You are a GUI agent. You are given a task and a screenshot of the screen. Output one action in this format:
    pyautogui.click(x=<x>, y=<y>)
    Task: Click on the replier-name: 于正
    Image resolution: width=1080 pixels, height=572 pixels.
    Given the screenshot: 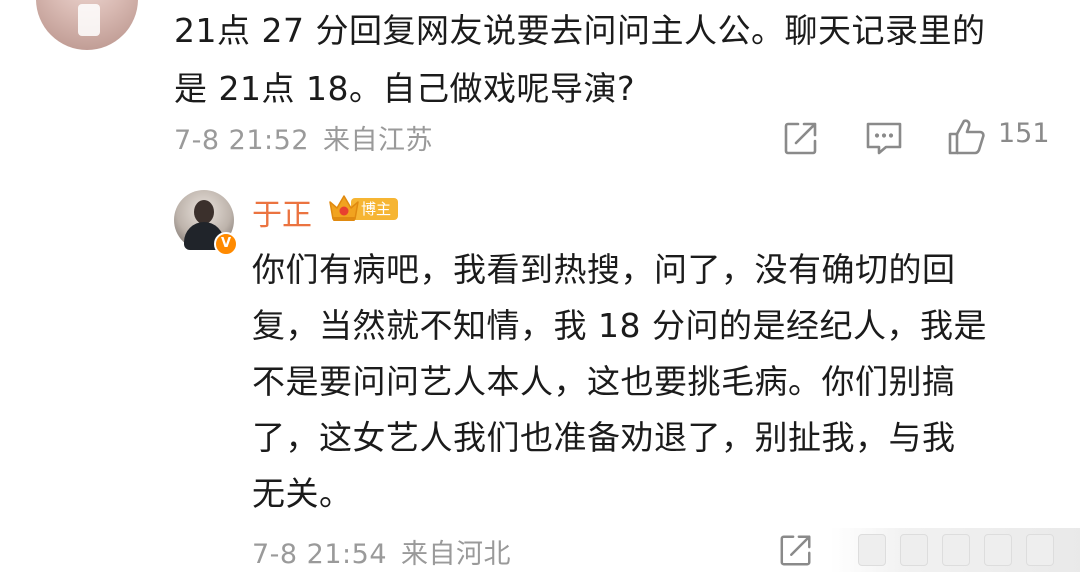 What is the action you would take?
    pyautogui.click(x=282, y=212)
    